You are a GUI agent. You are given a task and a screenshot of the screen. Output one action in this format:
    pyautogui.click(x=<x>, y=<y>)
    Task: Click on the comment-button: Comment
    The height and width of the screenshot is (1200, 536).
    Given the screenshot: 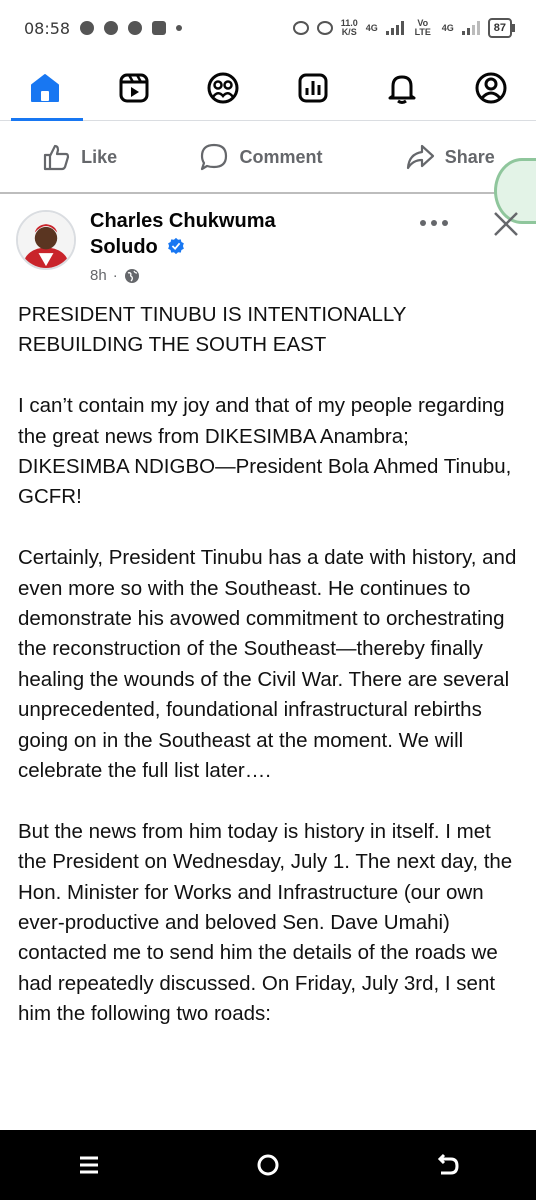 What is the action you would take?
    pyautogui.click(x=260, y=157)
    